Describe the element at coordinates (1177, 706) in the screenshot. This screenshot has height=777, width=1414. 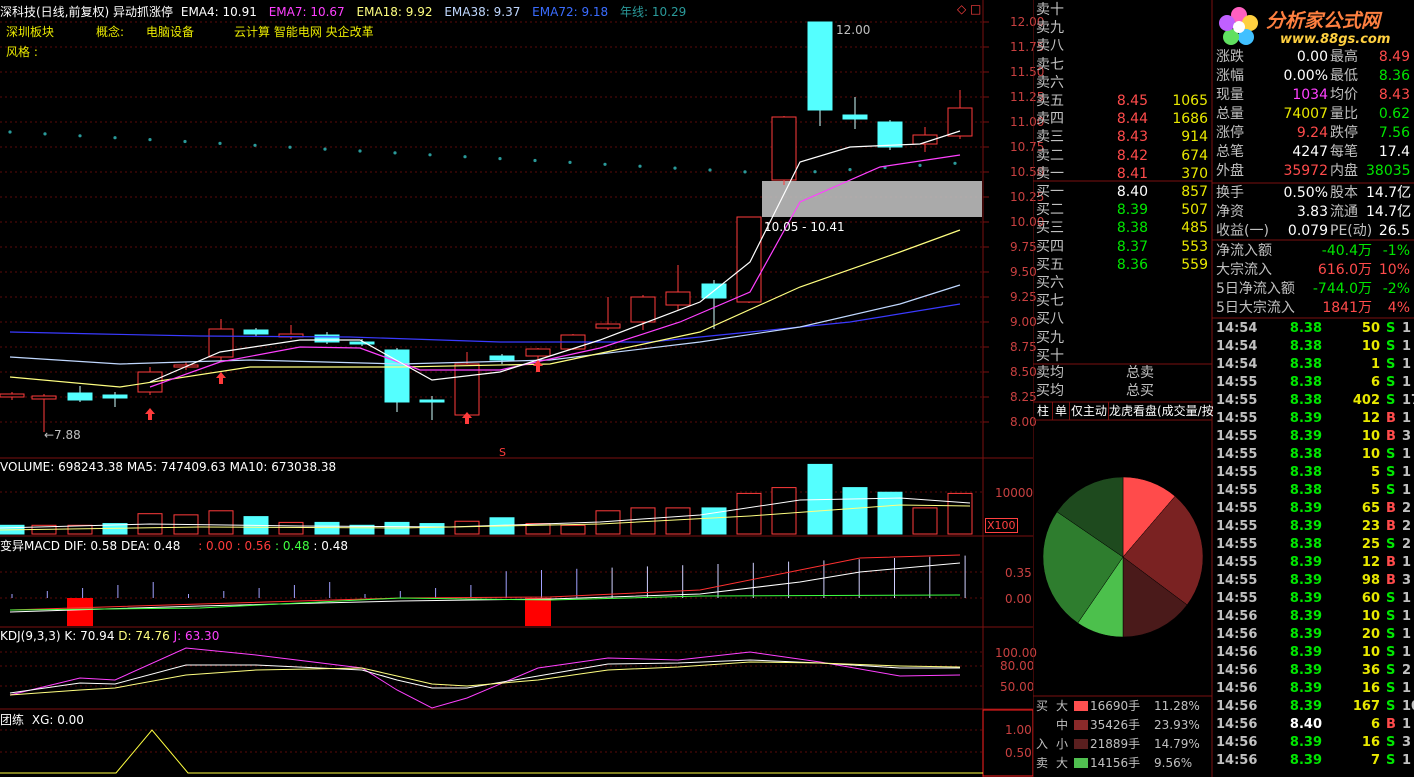
I see `breakdown-pct: 11.28%` at that location.